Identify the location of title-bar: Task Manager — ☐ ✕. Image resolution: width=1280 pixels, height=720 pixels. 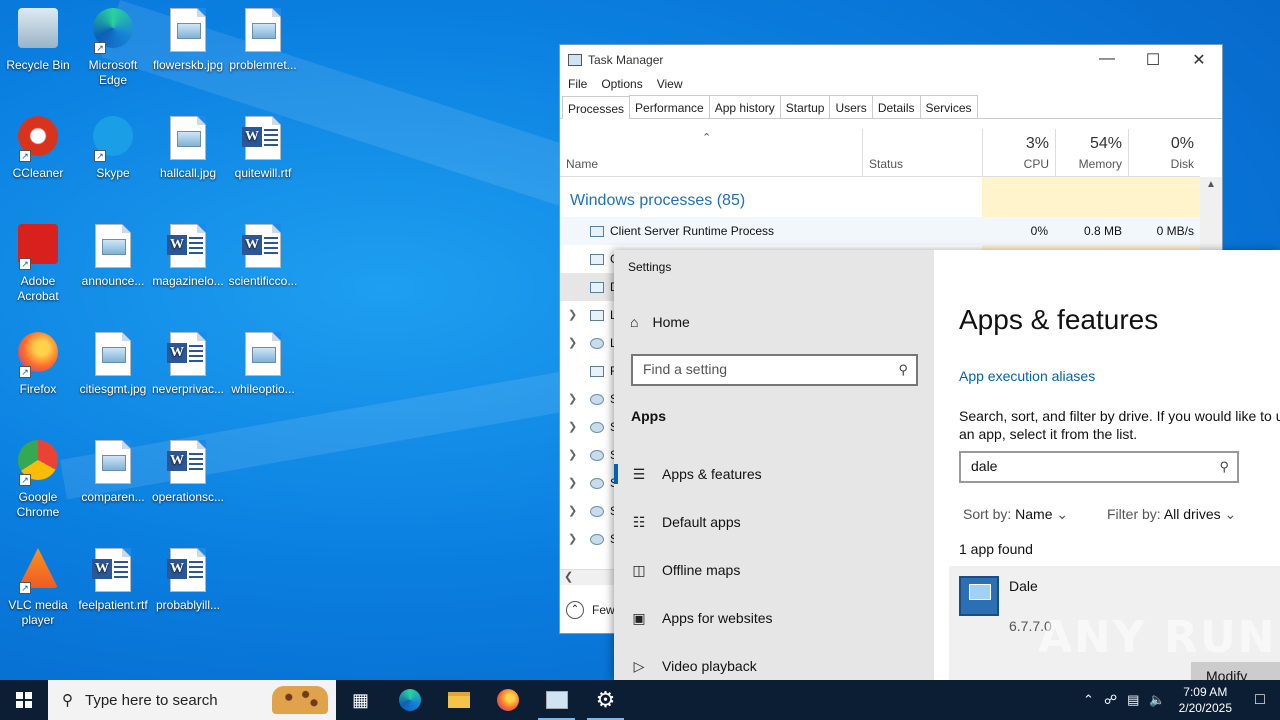
(891, 60).